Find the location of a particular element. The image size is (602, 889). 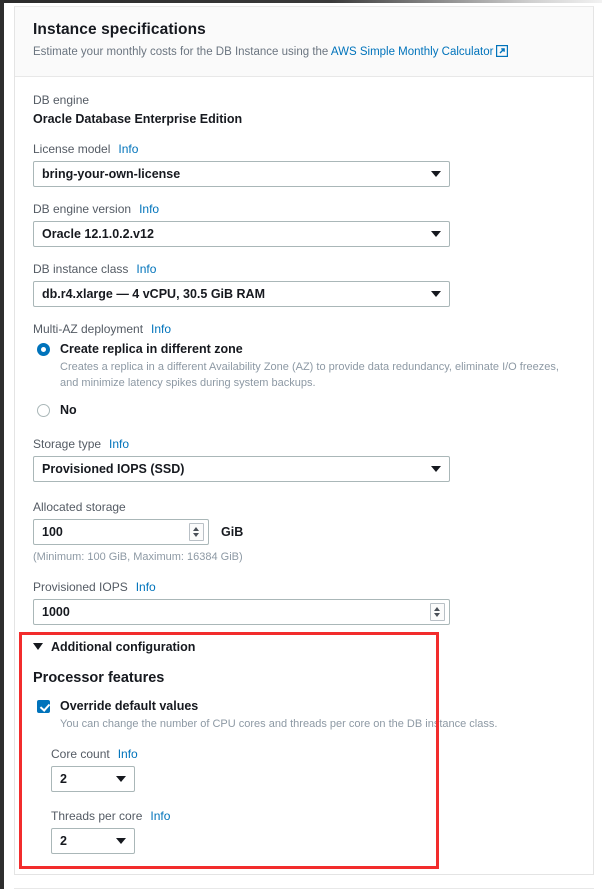

provisioned-iops-value: 1000 is located at coordinates (56, 611).